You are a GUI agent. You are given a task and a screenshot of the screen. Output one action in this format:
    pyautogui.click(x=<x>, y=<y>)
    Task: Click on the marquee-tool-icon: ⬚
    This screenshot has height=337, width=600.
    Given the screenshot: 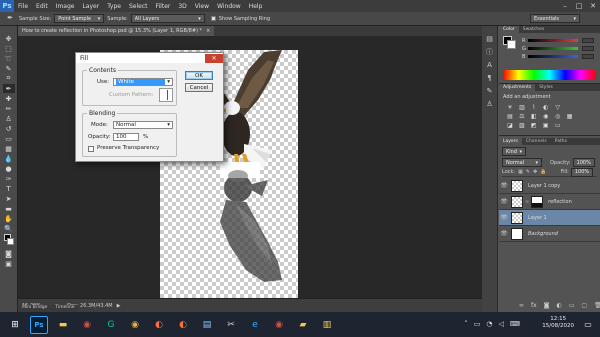 What is the action you would take?
    pyautogui.click(x=9, y=48)
    